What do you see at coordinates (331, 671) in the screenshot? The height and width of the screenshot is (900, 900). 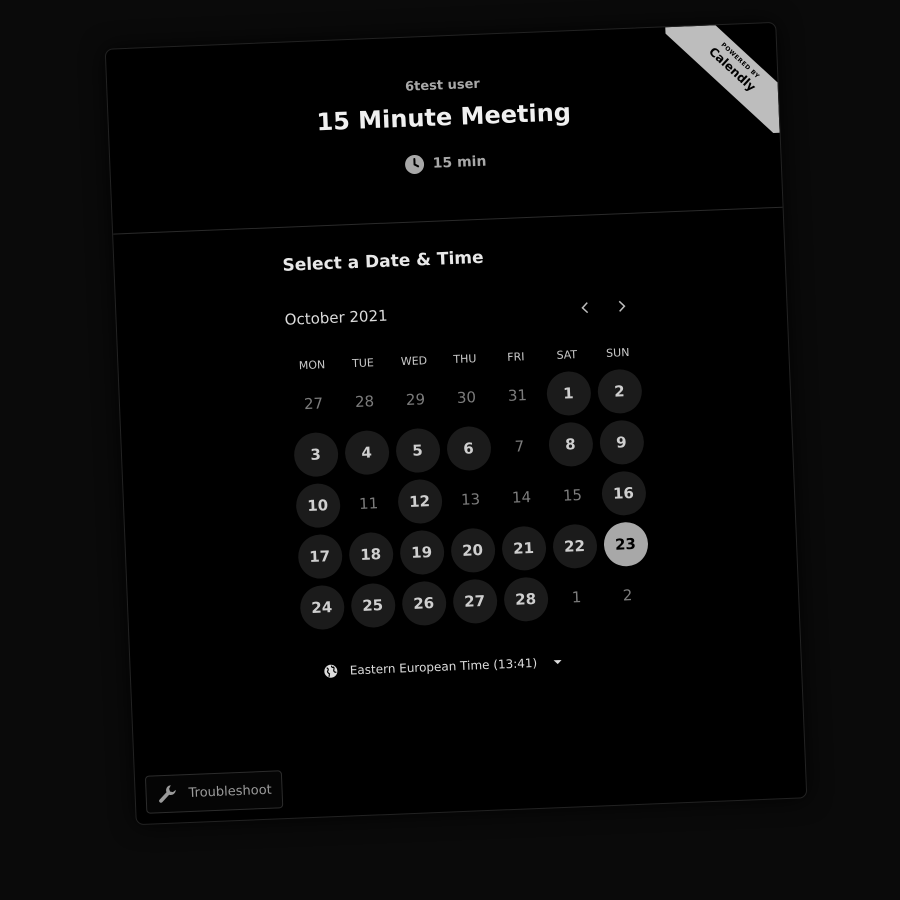 I see `globe-icon` at bounding box center [331, 671].